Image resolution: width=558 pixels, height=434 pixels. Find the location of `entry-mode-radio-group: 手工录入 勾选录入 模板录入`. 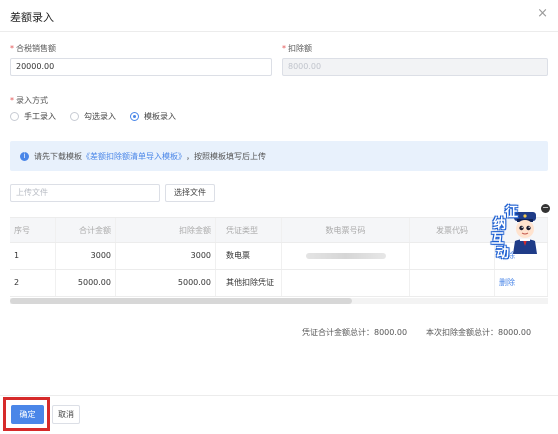

entry-mode-radio-group: 手工录入 勾选录入 模板录入 is located at coordinates (100, 116).